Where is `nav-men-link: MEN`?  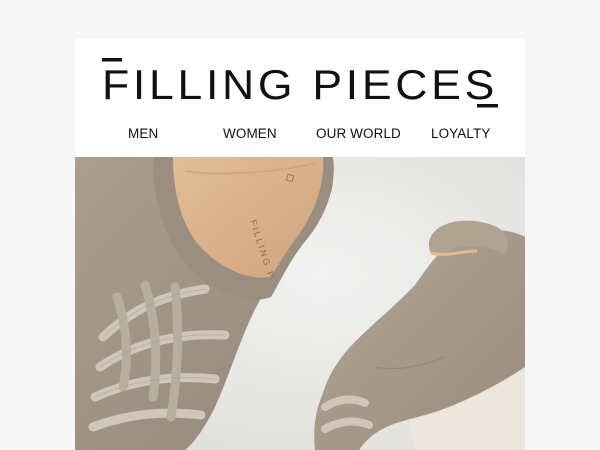 nav-men-link: MEN is located at coordinates (143, 133).